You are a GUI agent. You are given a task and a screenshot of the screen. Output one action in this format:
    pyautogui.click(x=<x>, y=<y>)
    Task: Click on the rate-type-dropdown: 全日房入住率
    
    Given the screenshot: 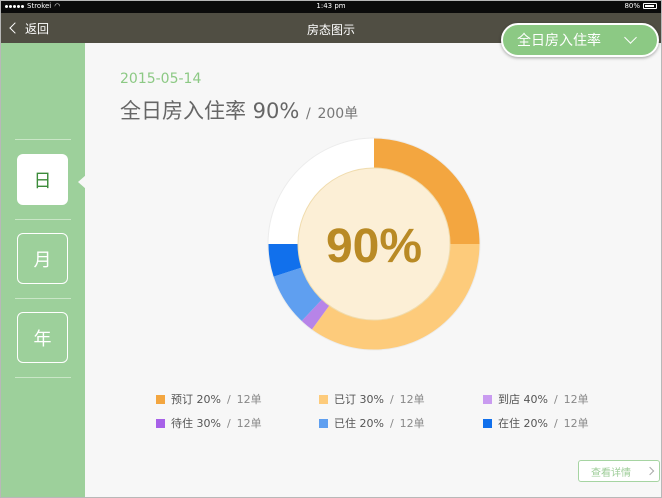 What is the action you would take?
    pyautogui.click(x=580, y=40)
    